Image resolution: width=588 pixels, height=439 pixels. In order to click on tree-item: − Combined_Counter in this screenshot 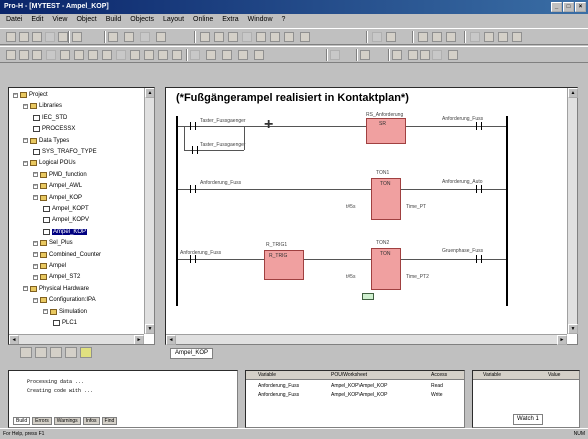, I will do `click(67, 254)`.